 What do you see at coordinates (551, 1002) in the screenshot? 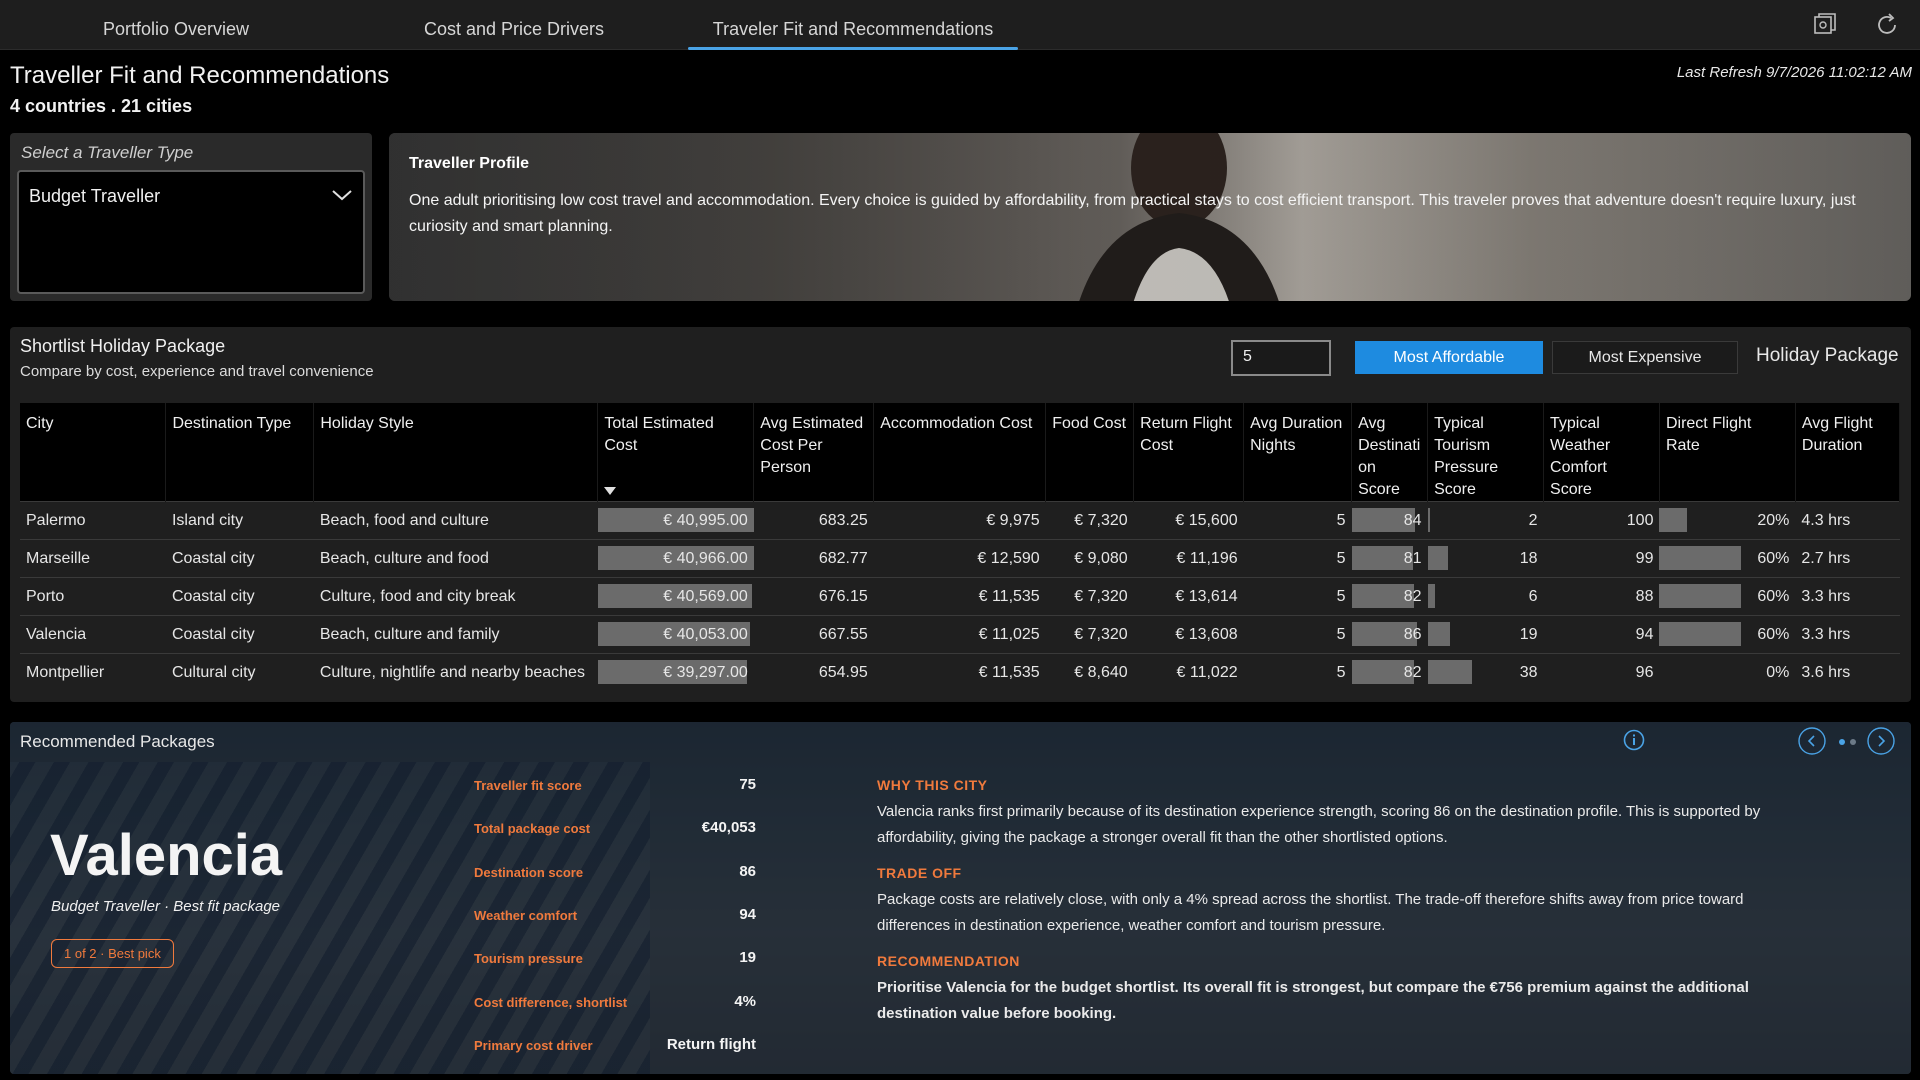
I see `metric-label: Cost difference, shortlist` at bounding box center [551, 1002].